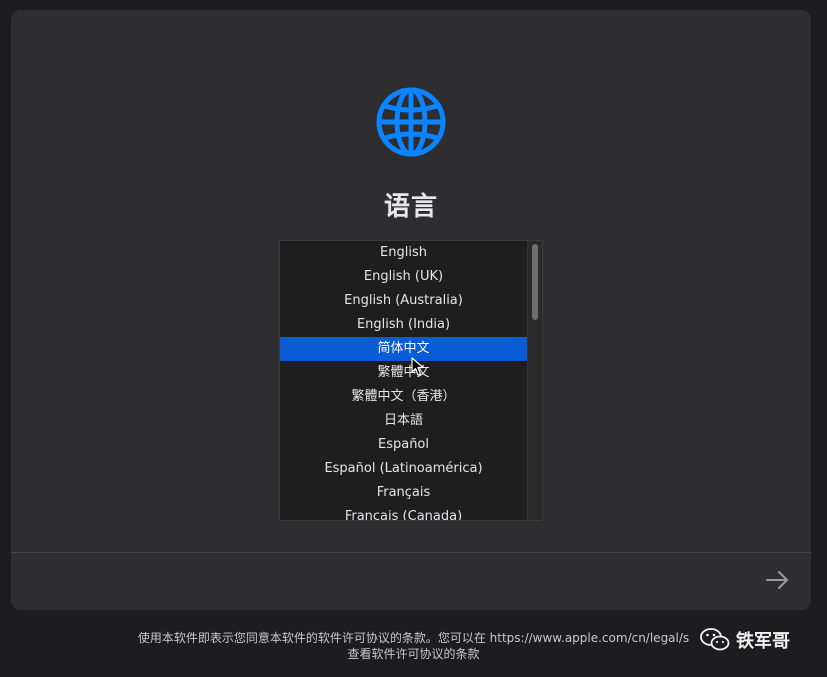 This screenshot has height=677, width=827. Describe the element at coordinates (403, 445) in the screenshot. I see `language-option: Español` at that location.